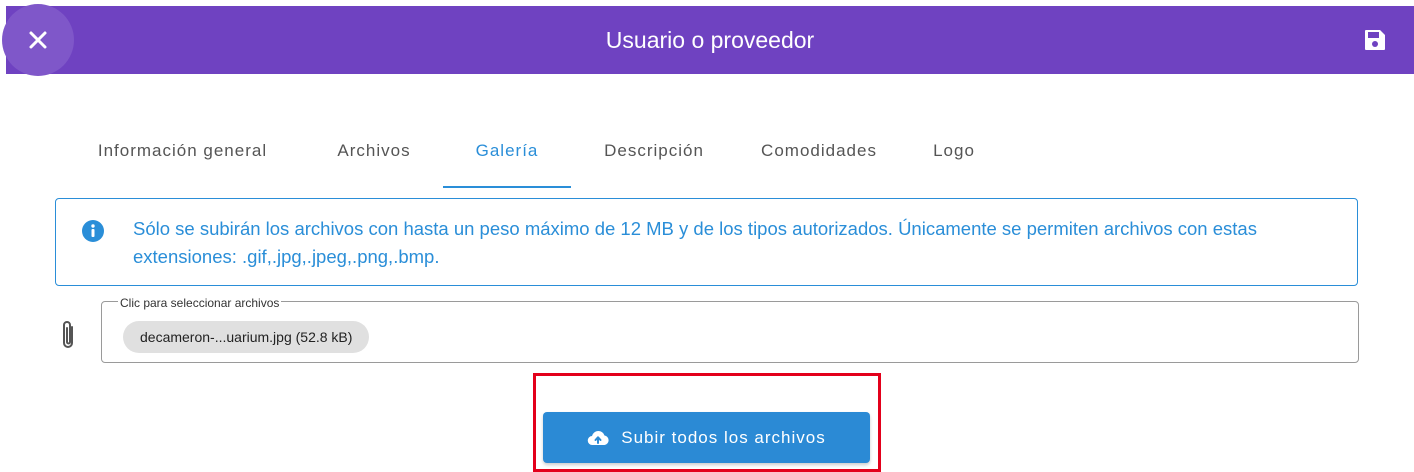 The width and height of the screenshot is (1414, 472). What do you see at coordinates (654, 154) in the screenshot?
I see `tab-descripcion: Descripción` at bounding box center [654, 154].